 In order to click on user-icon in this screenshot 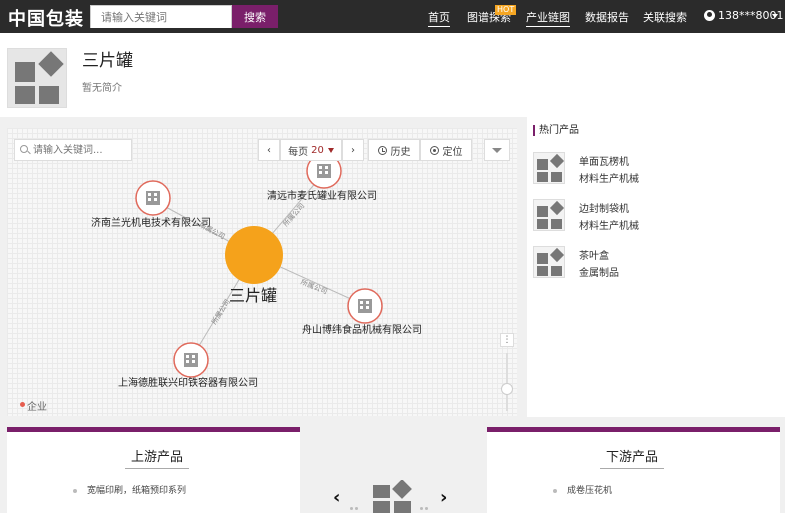, I will do `click(709, 15)`.